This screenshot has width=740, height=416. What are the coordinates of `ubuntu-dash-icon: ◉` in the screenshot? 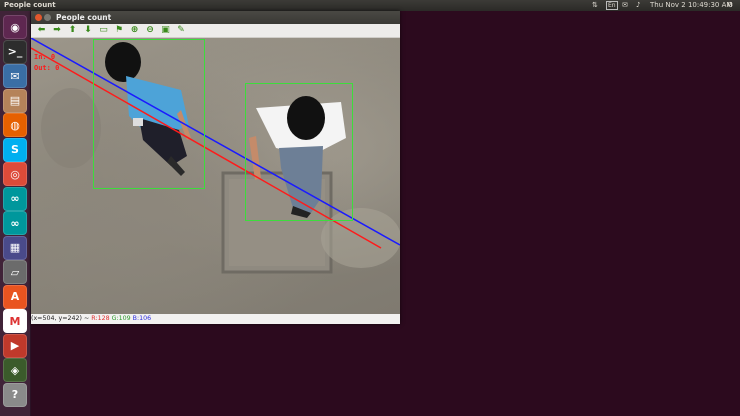 It's located at (15, 27).